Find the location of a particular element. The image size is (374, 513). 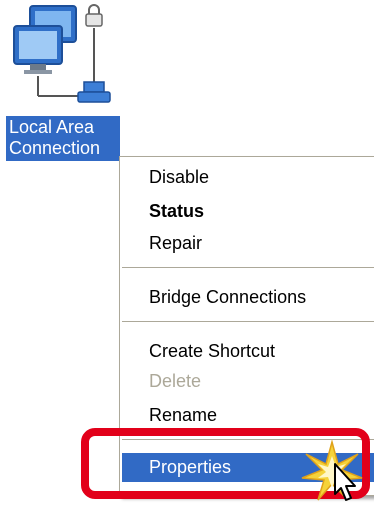

menu-item-disable: Disable is located at coordinates (248, 177).